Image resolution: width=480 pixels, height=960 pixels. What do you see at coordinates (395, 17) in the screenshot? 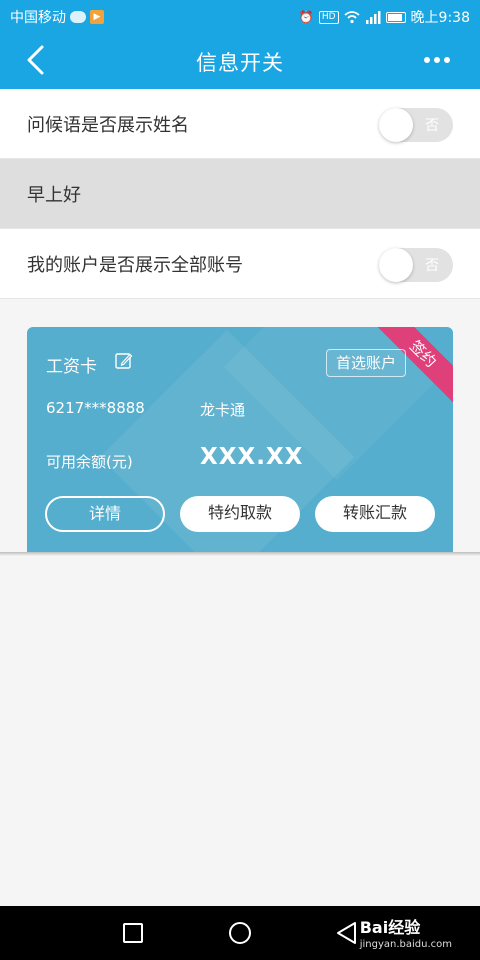
I see `battery-icon` at bounding box center [395, 17].